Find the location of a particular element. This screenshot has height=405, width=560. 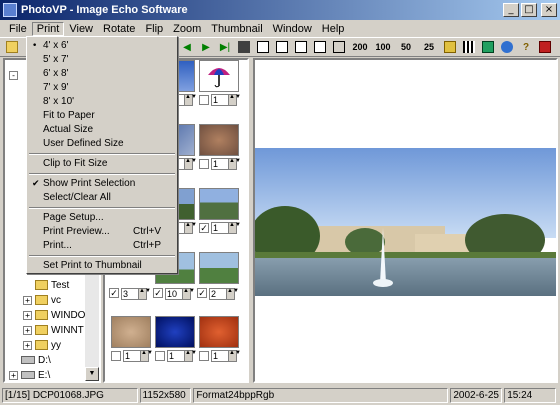

grid-view-button is located at coordinates (469, 47).